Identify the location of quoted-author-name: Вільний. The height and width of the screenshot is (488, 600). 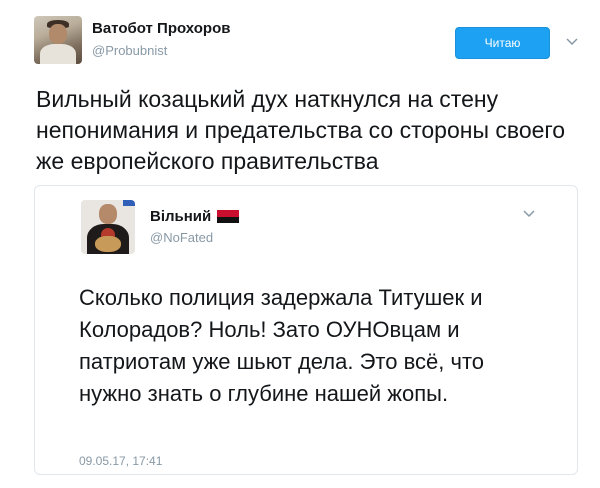
(195, 216).